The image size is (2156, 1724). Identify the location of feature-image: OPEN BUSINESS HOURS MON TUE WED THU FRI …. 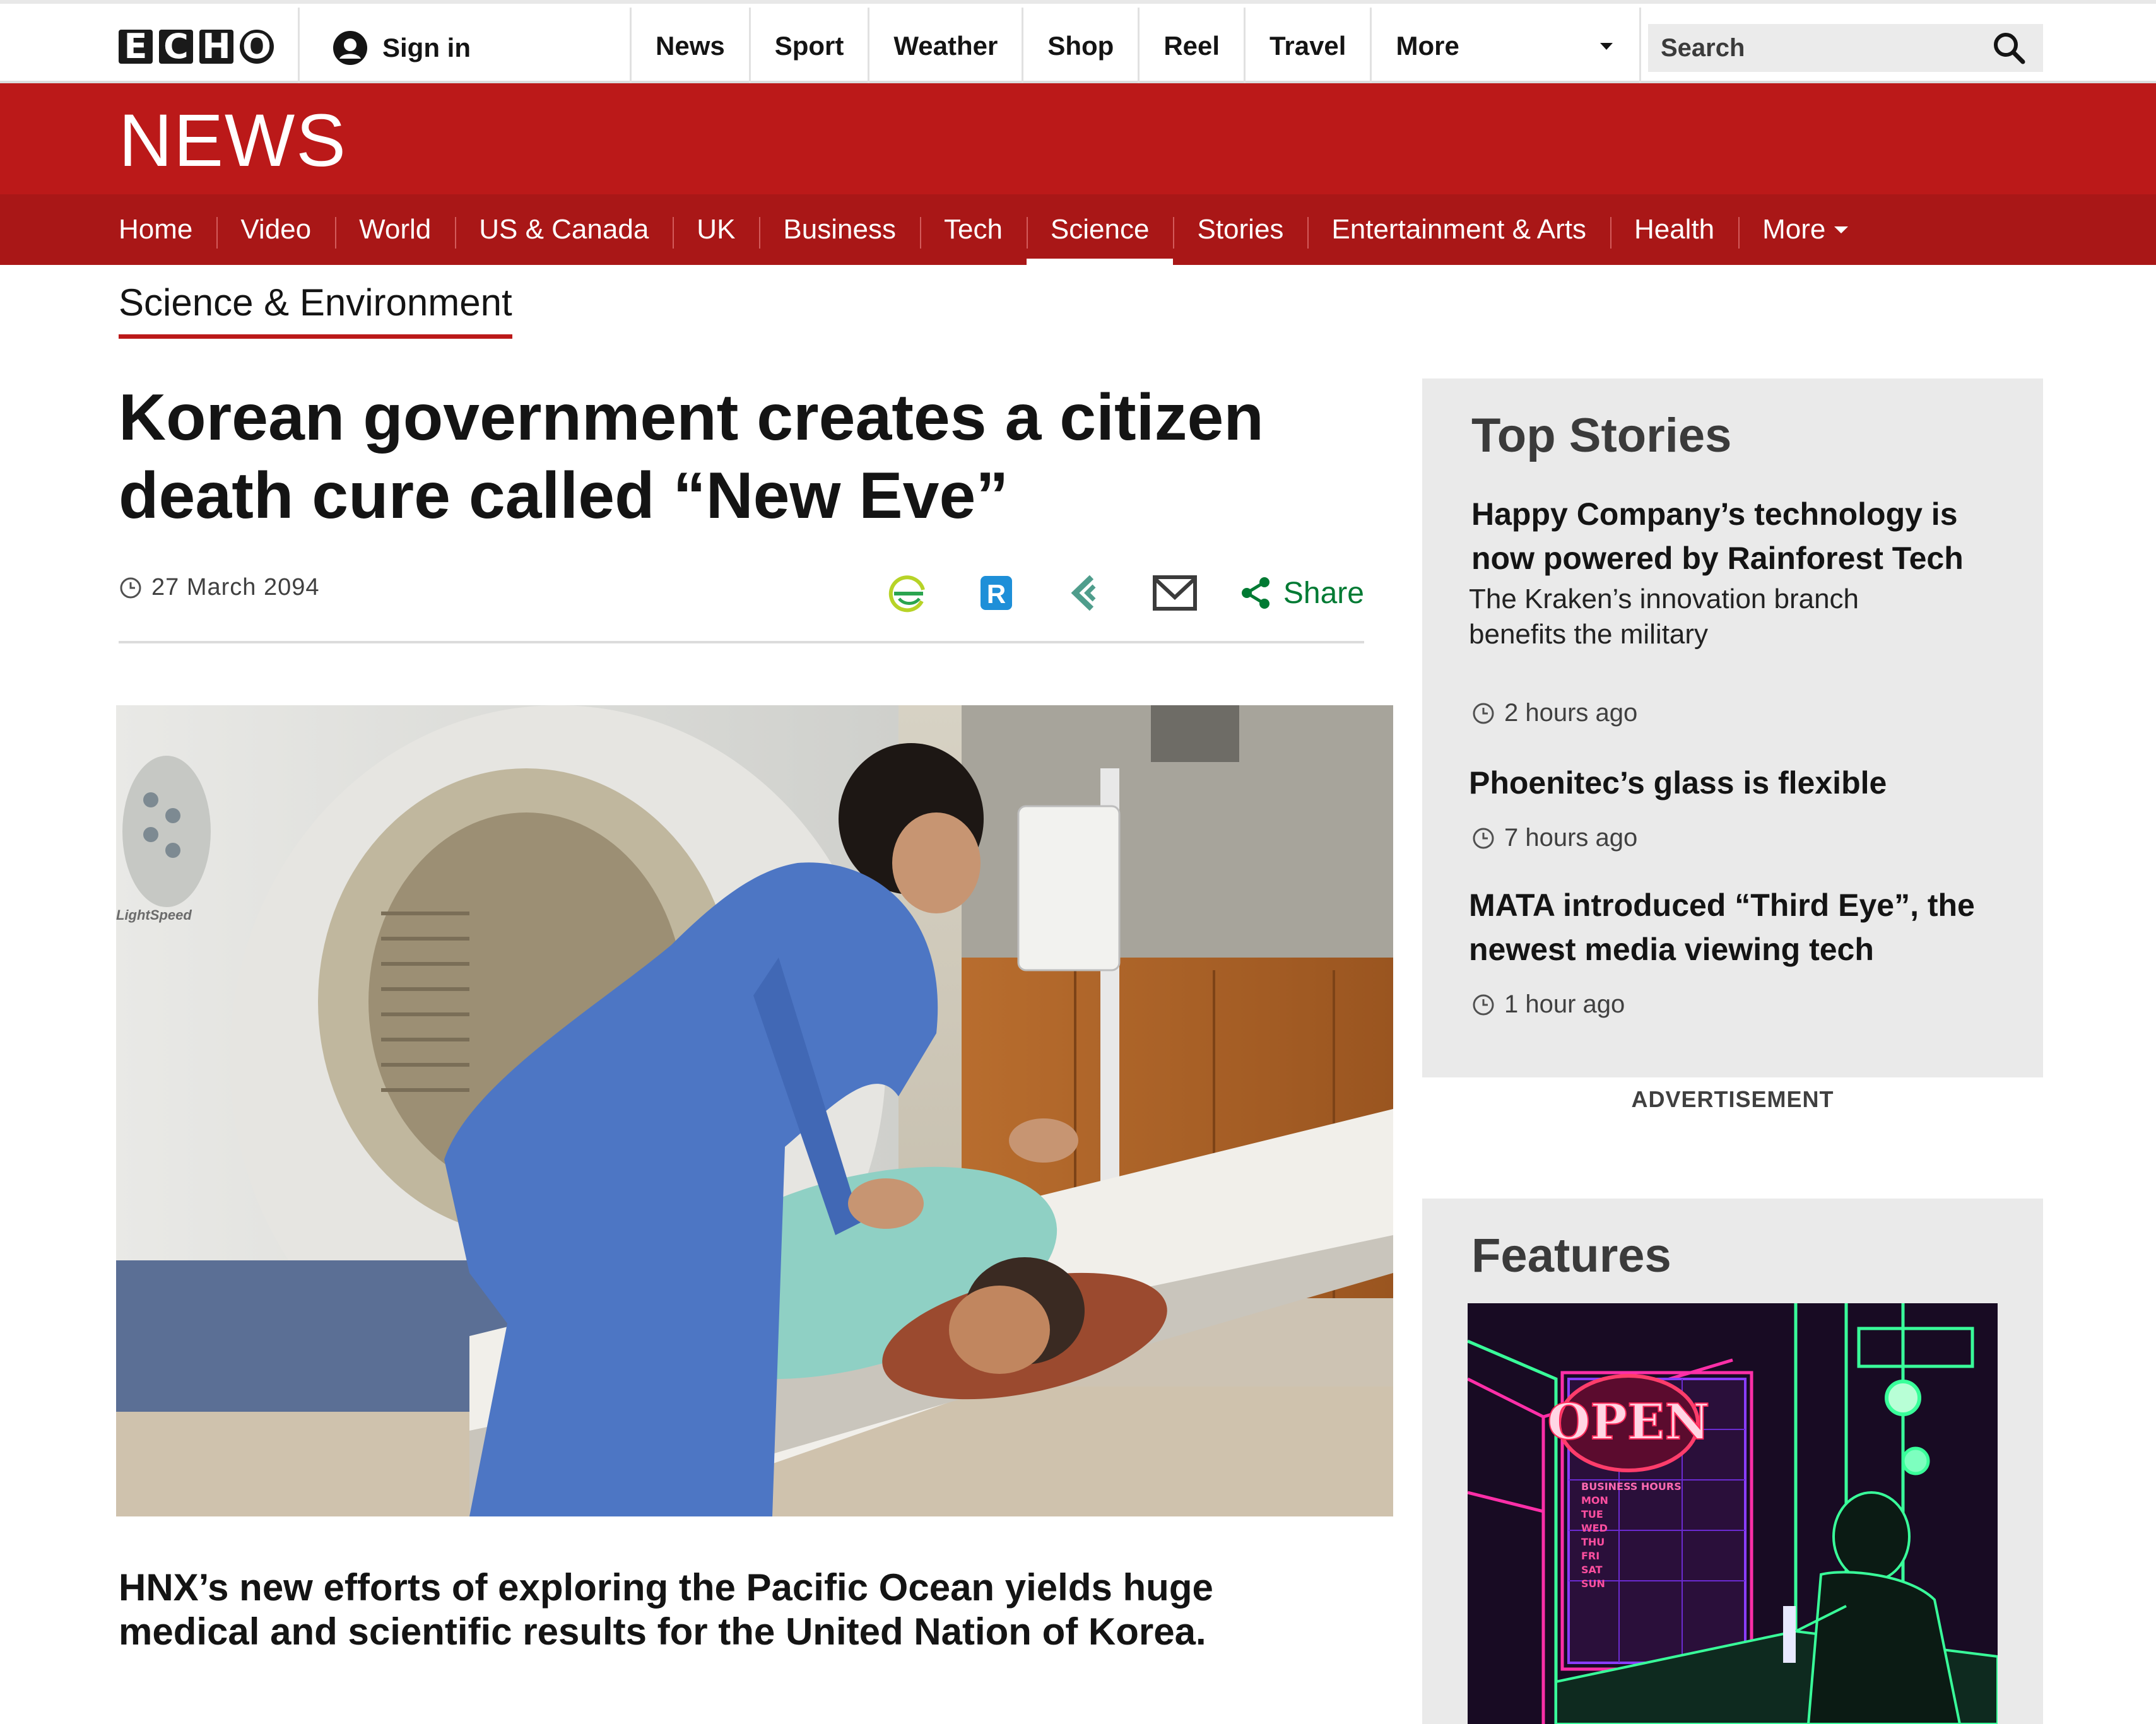
(1733, 1513).